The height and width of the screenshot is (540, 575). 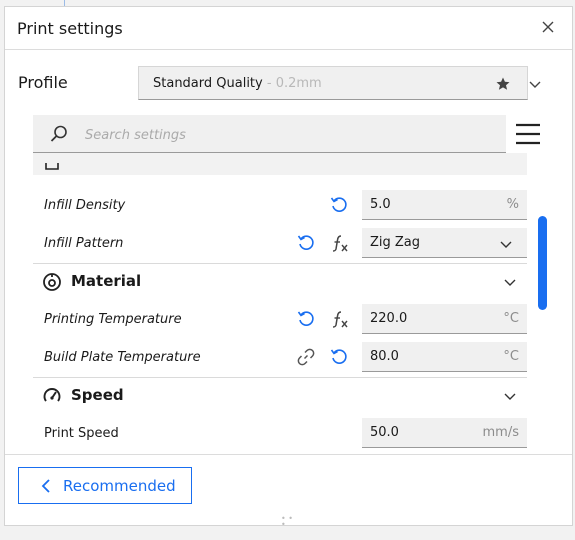 I want to click on field-value: 5.0, so click(x=380, y=204).